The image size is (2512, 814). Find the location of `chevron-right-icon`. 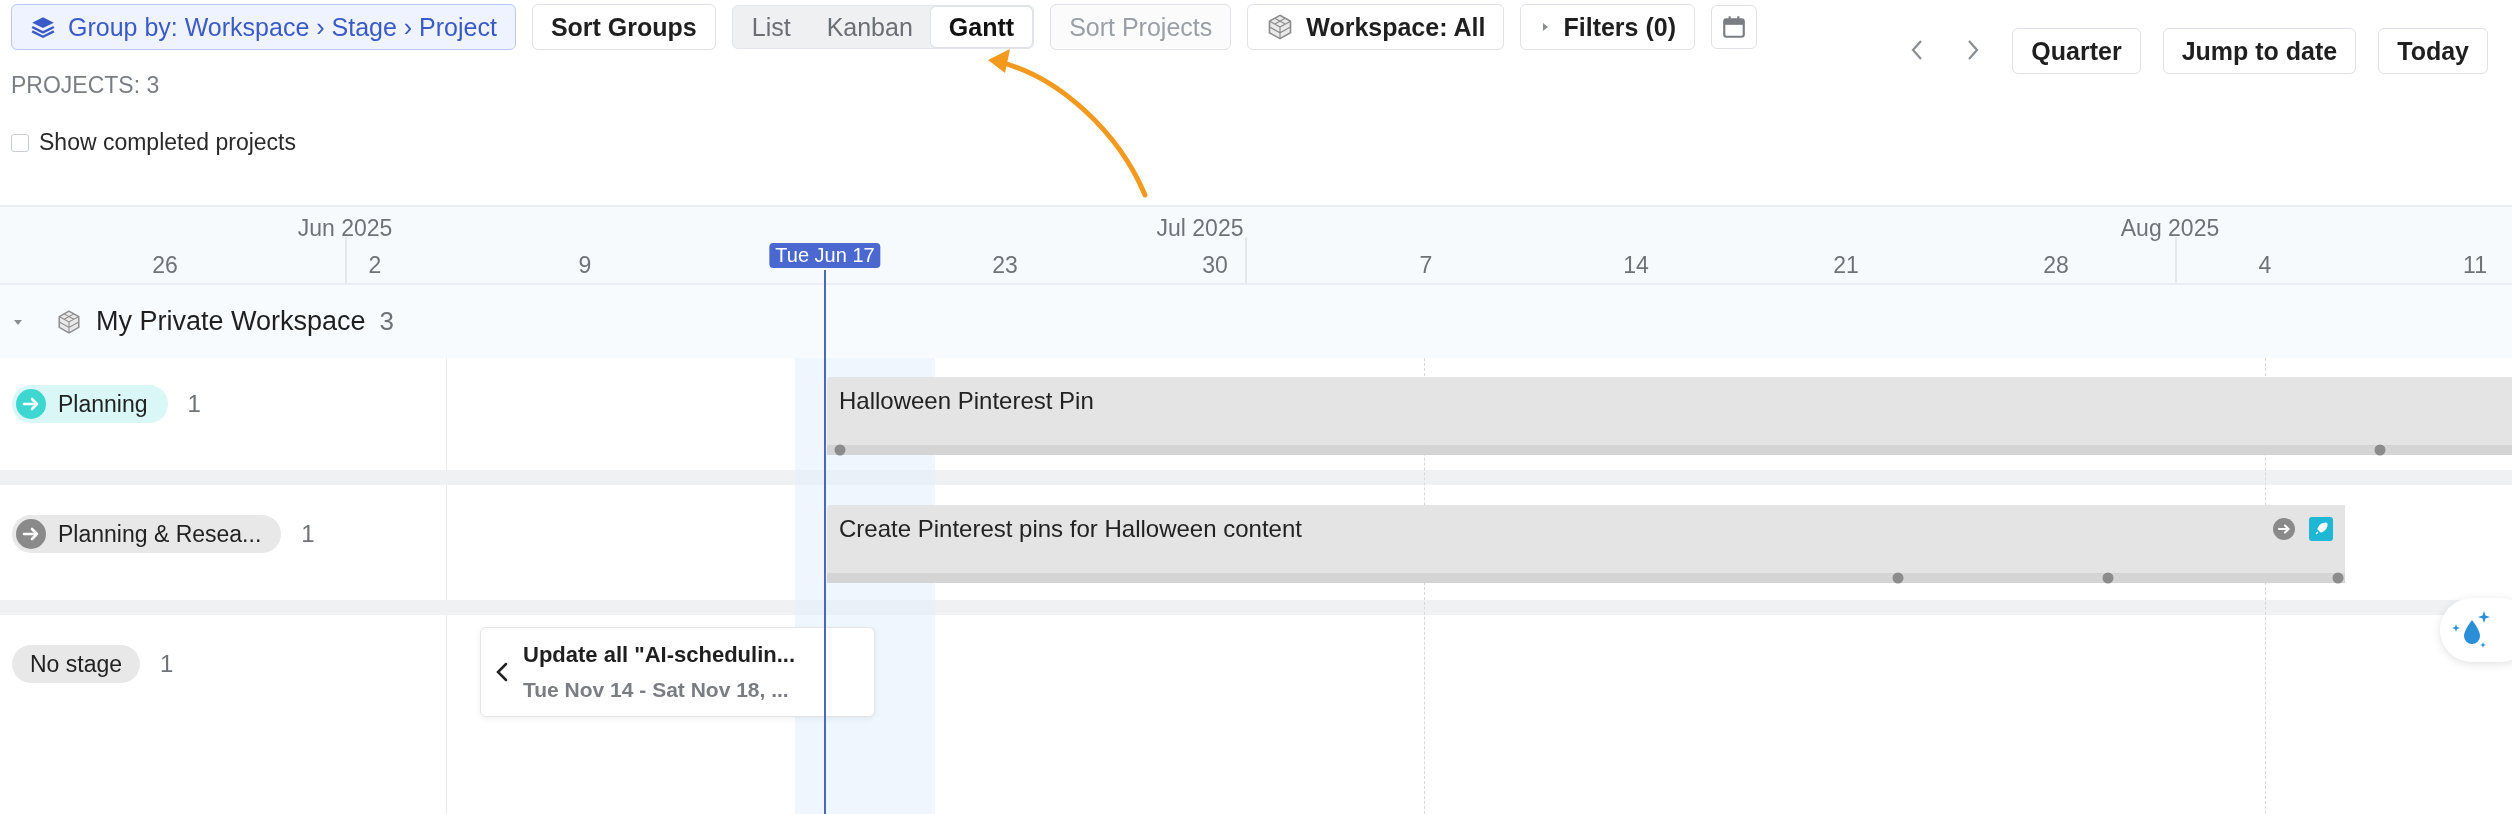

chevron-right-icon is located at coordinates (1973, 50).